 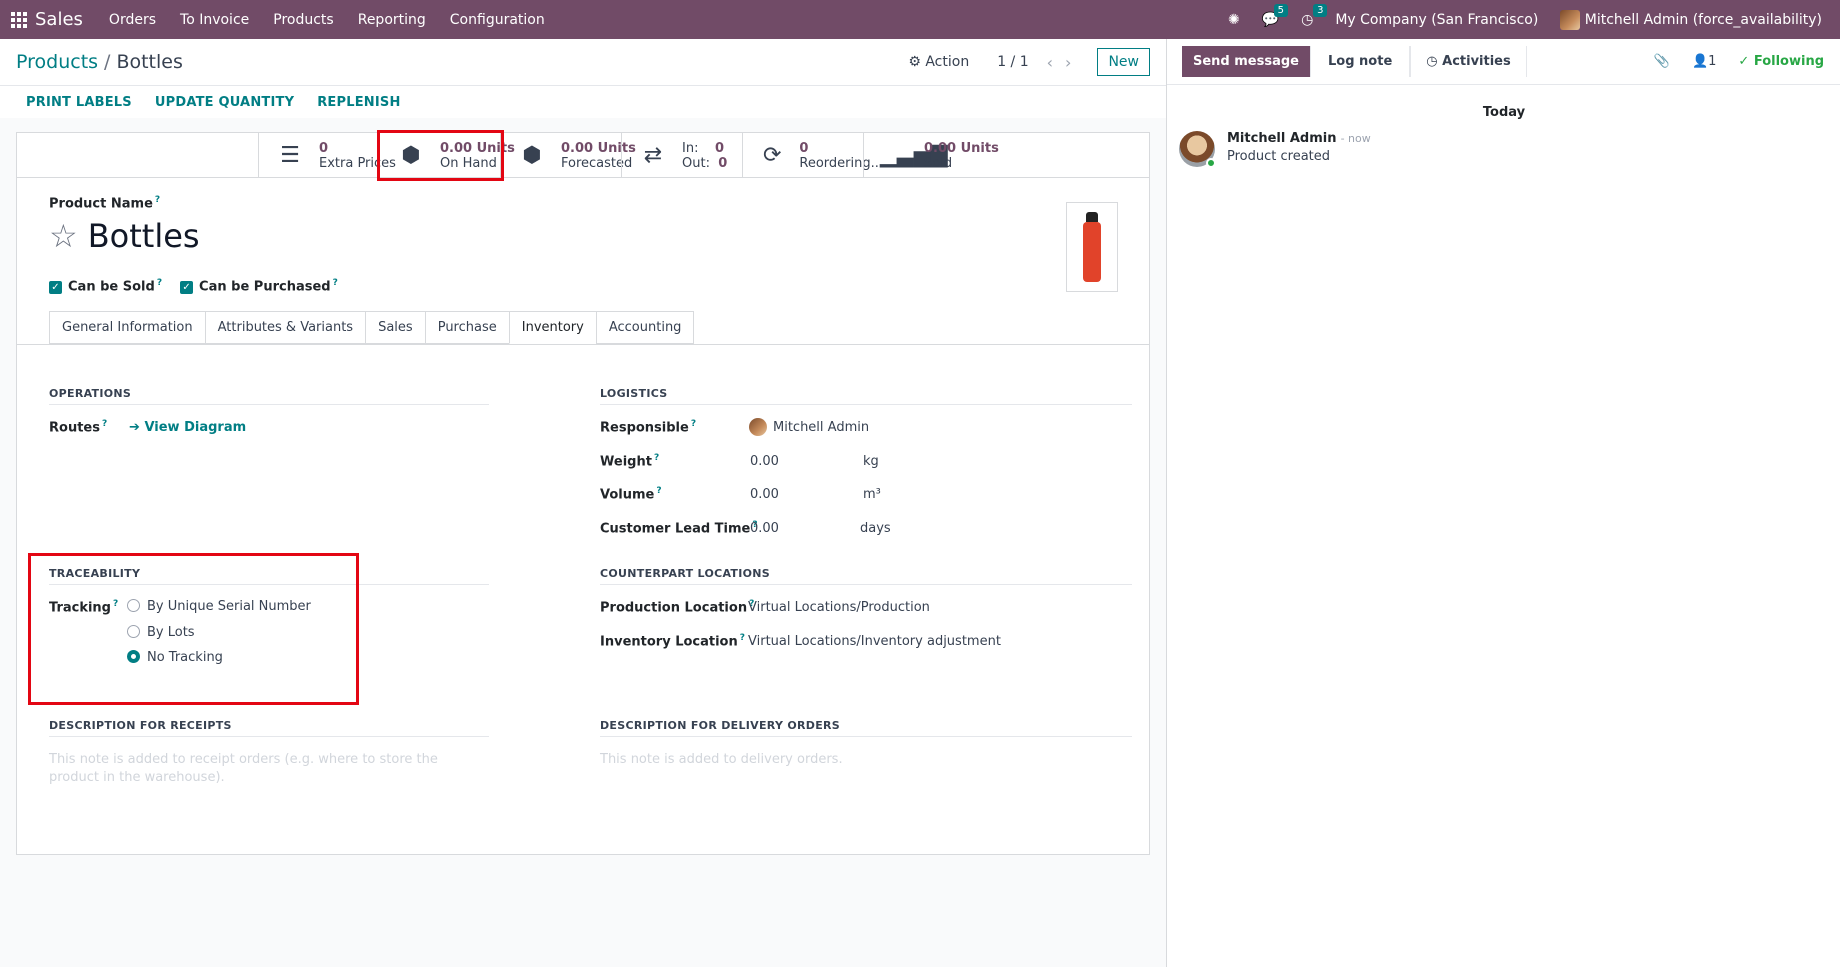 What do you see at coordinates (132, 20) in the screenshot?
I see `menu-orders: Orders` at bounding box center [132, 20].